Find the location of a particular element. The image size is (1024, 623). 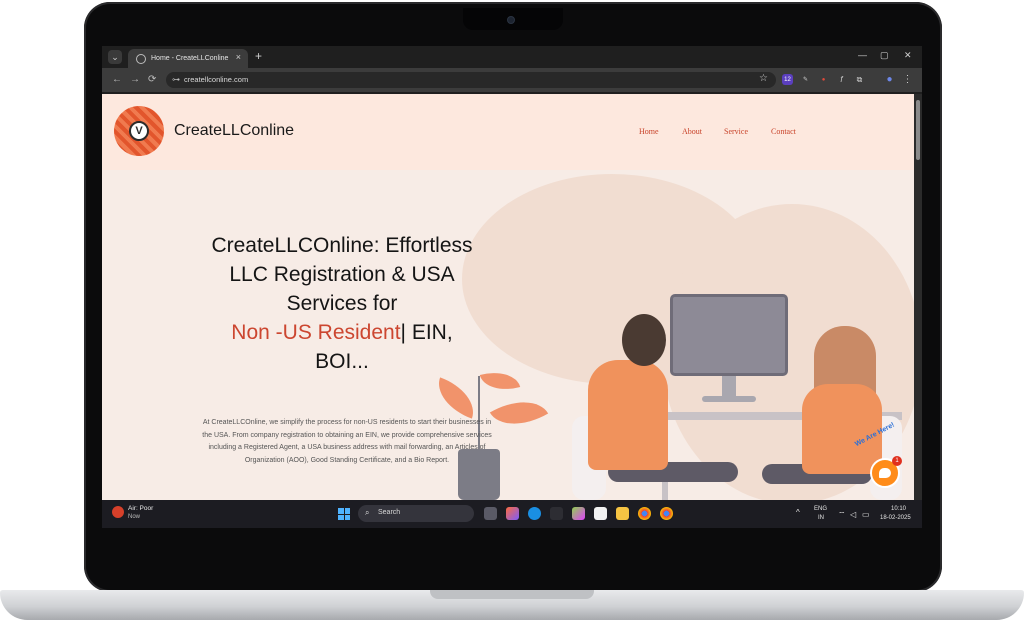

puzzle-icon: ⧉ is located at coordinates (859, 79).